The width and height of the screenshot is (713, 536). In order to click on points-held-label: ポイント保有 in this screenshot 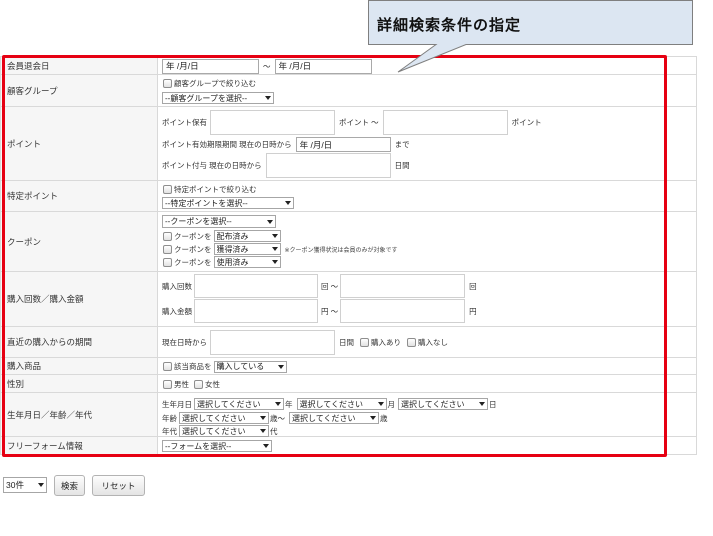, I will do `click(184, 122)`.